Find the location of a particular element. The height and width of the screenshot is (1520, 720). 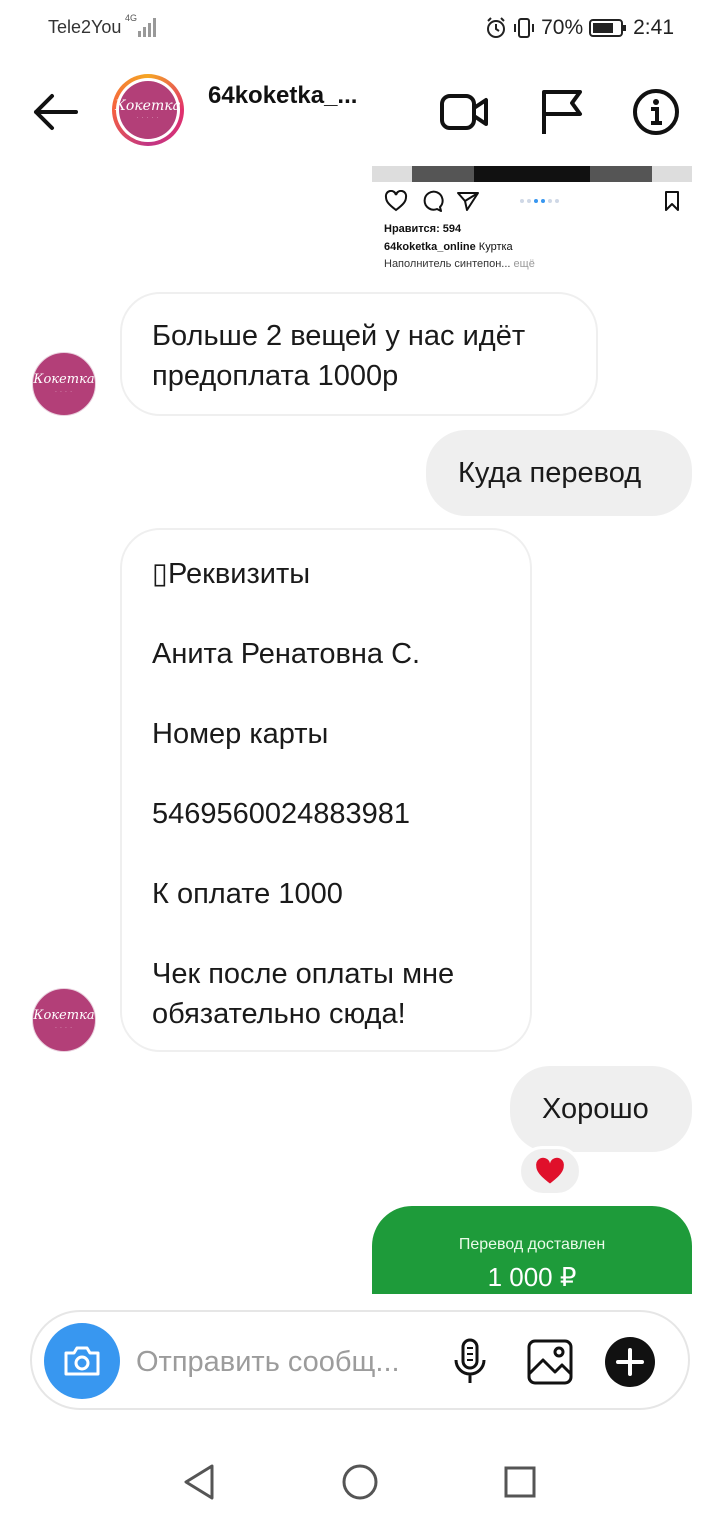

carrier-name: Tele2You is located at coordinates (85, 27).